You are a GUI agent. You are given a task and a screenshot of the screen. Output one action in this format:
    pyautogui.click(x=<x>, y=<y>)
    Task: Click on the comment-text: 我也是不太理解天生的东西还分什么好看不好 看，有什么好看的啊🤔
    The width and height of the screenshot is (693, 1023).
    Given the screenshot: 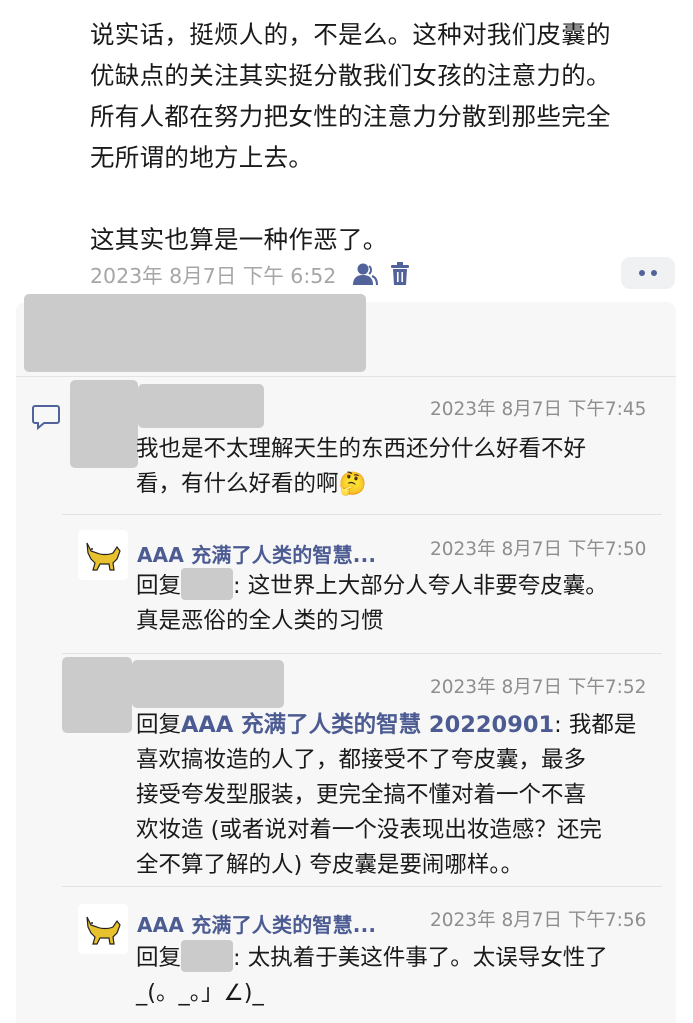 What is the action you would take?
    pyautogui.click(x=401, y=467)
    